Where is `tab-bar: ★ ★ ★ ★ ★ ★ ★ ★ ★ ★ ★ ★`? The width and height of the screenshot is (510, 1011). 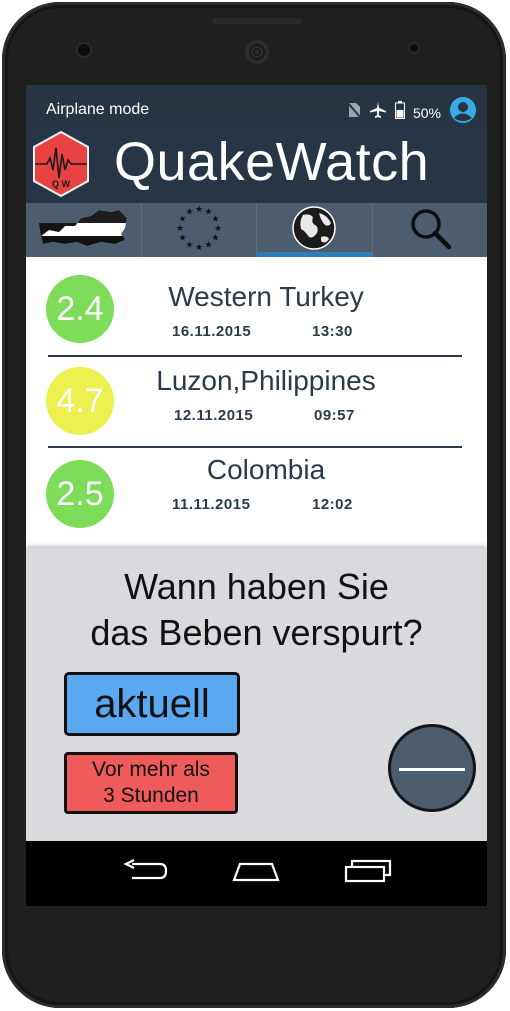 tab-bar: ★ ★ ★ ★ ★ ★ ★ ★ ★ ★ ★ ★ is located at coordinates (256, 230).